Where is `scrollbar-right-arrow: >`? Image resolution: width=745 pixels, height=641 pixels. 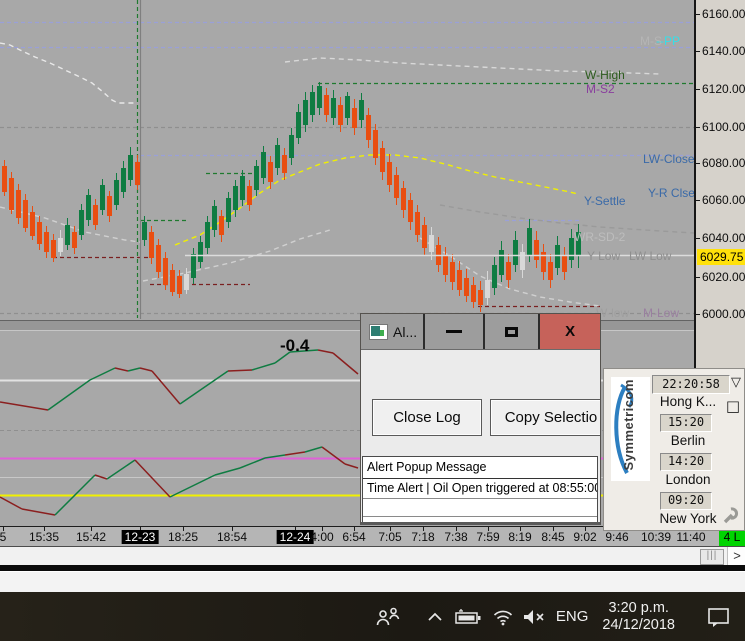
scrollbar-right-arrow: > is located at coordinates (736, 556).